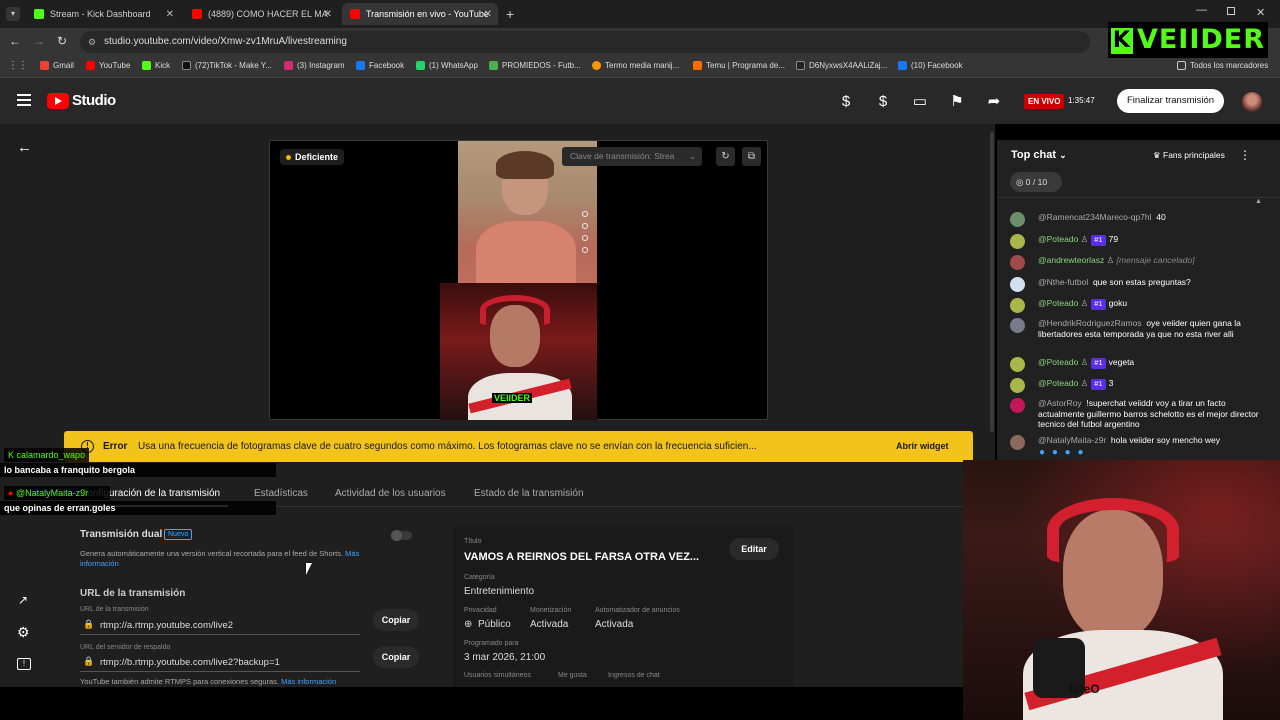  I want to click on emoji-row: ● ● ● ●, so click(1062, 452).